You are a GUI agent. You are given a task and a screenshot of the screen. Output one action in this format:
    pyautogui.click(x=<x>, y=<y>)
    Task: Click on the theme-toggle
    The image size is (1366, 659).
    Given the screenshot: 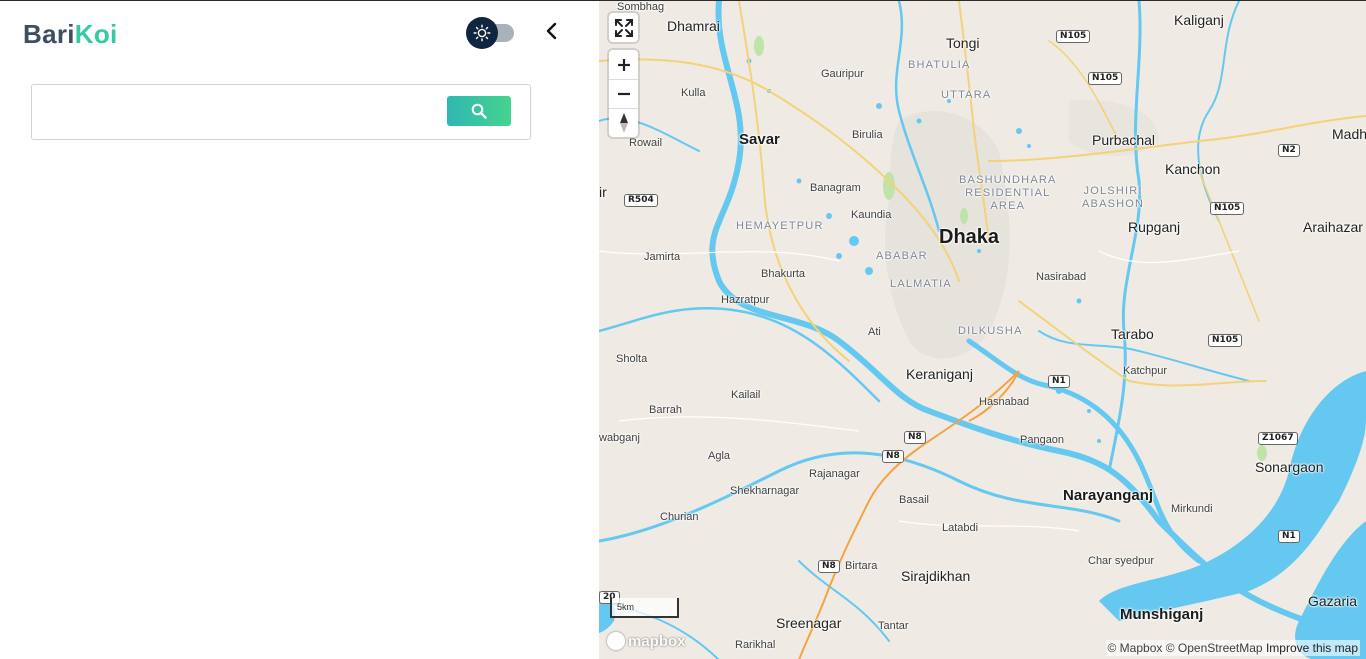 What is the action you would take?
    pyautogui.click(x=491, y=33)
    